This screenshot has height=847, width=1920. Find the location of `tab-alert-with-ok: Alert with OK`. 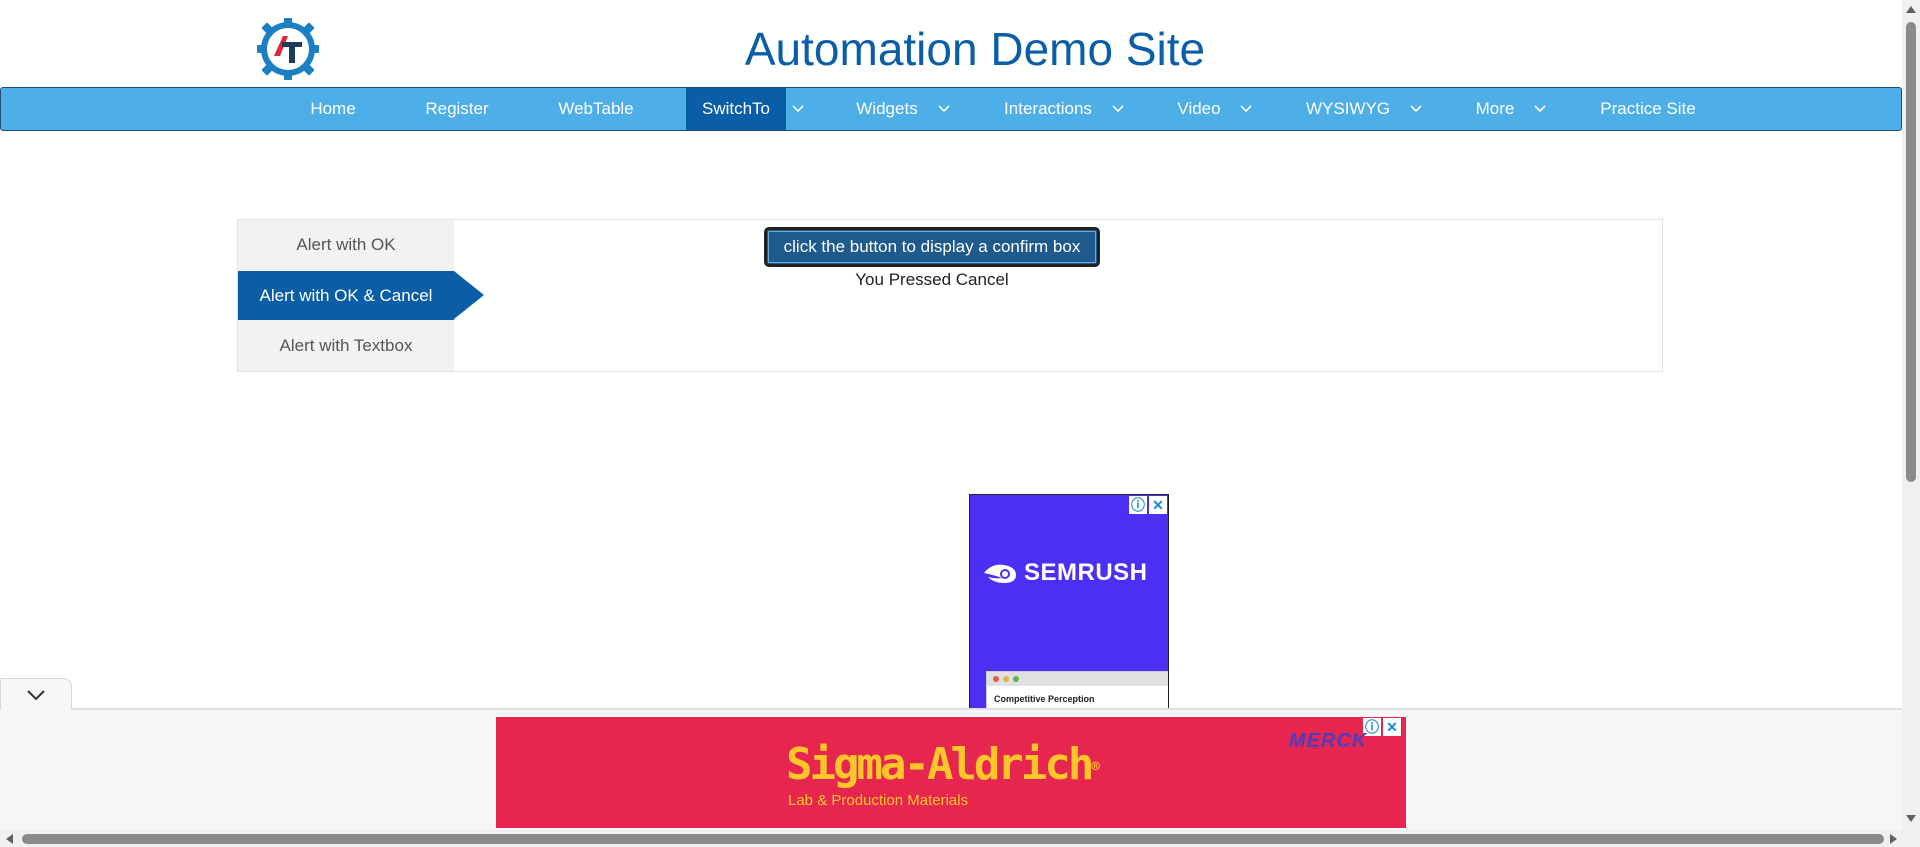

tab-alert-with-ok: Alert with OK is located at coordinates (346, 244).